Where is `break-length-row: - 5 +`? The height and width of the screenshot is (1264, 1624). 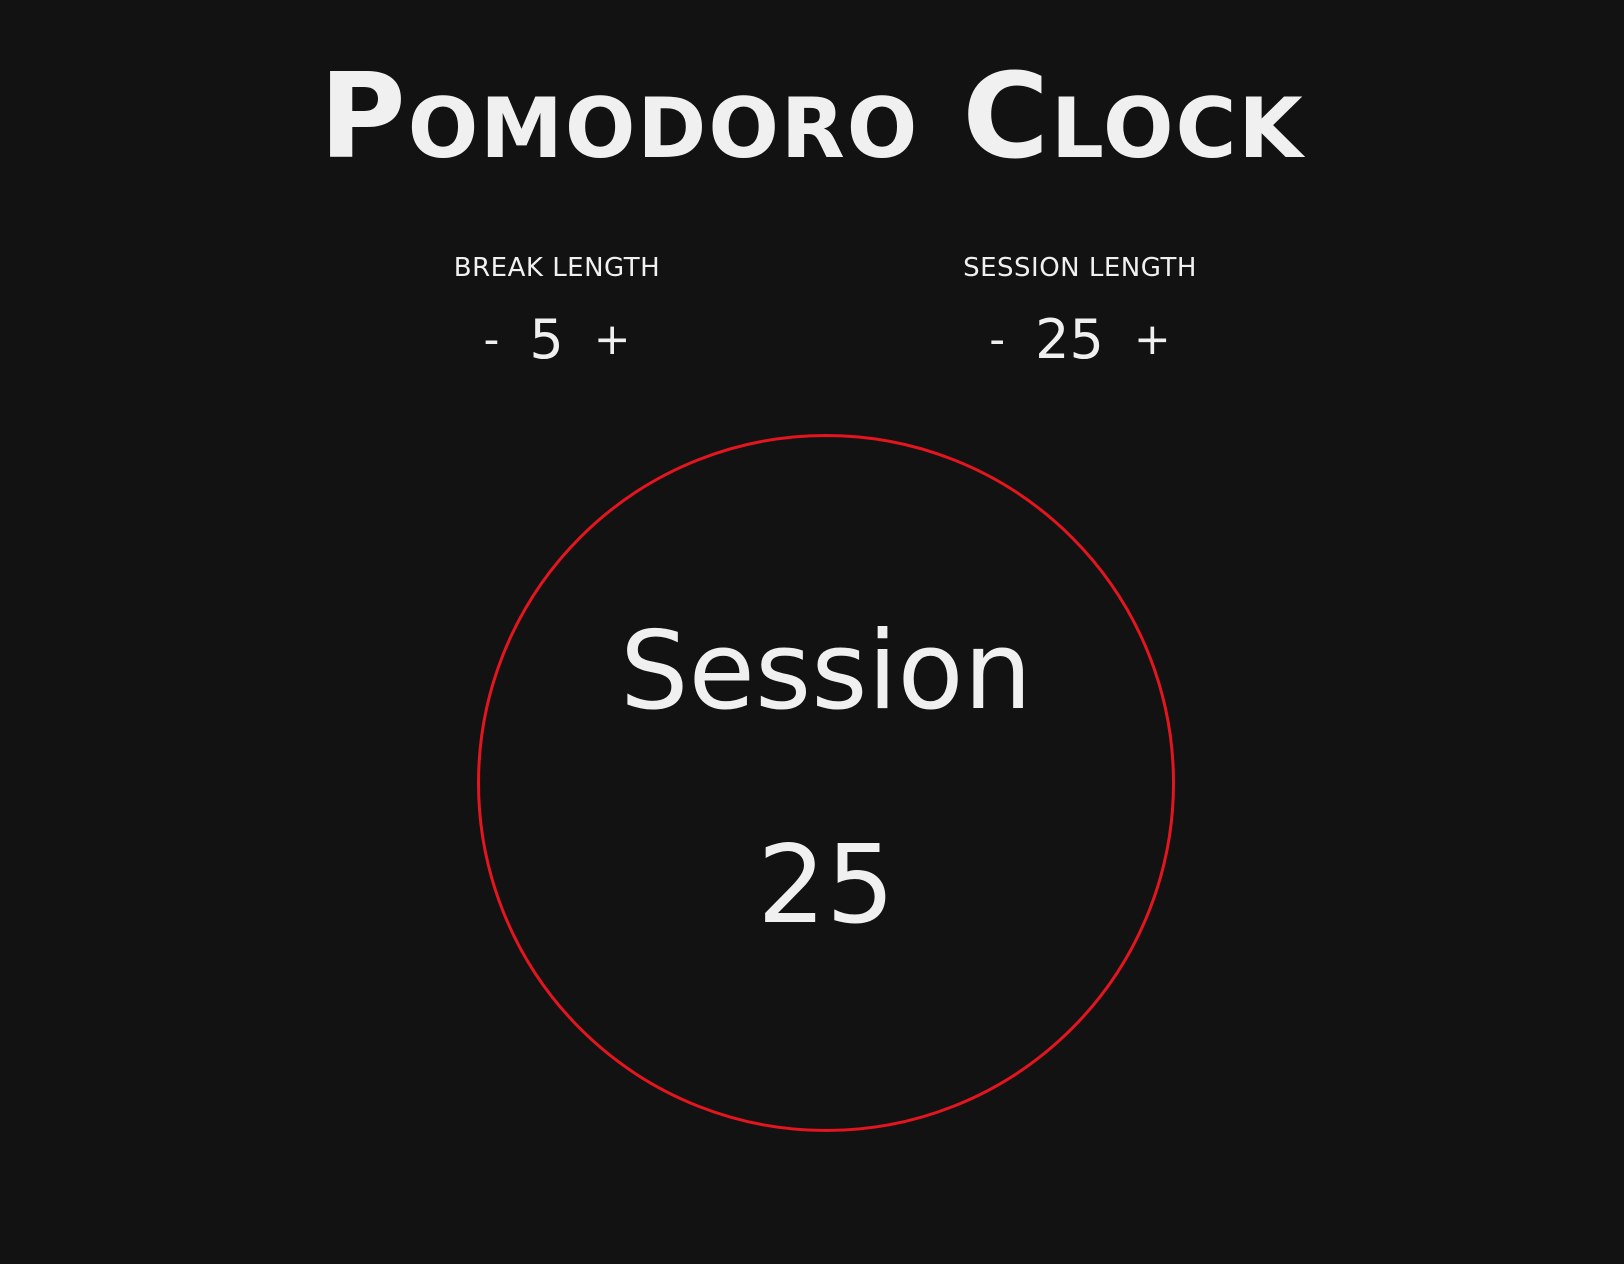 break-length-row: - 5 + is located at coordinates (557, 340).